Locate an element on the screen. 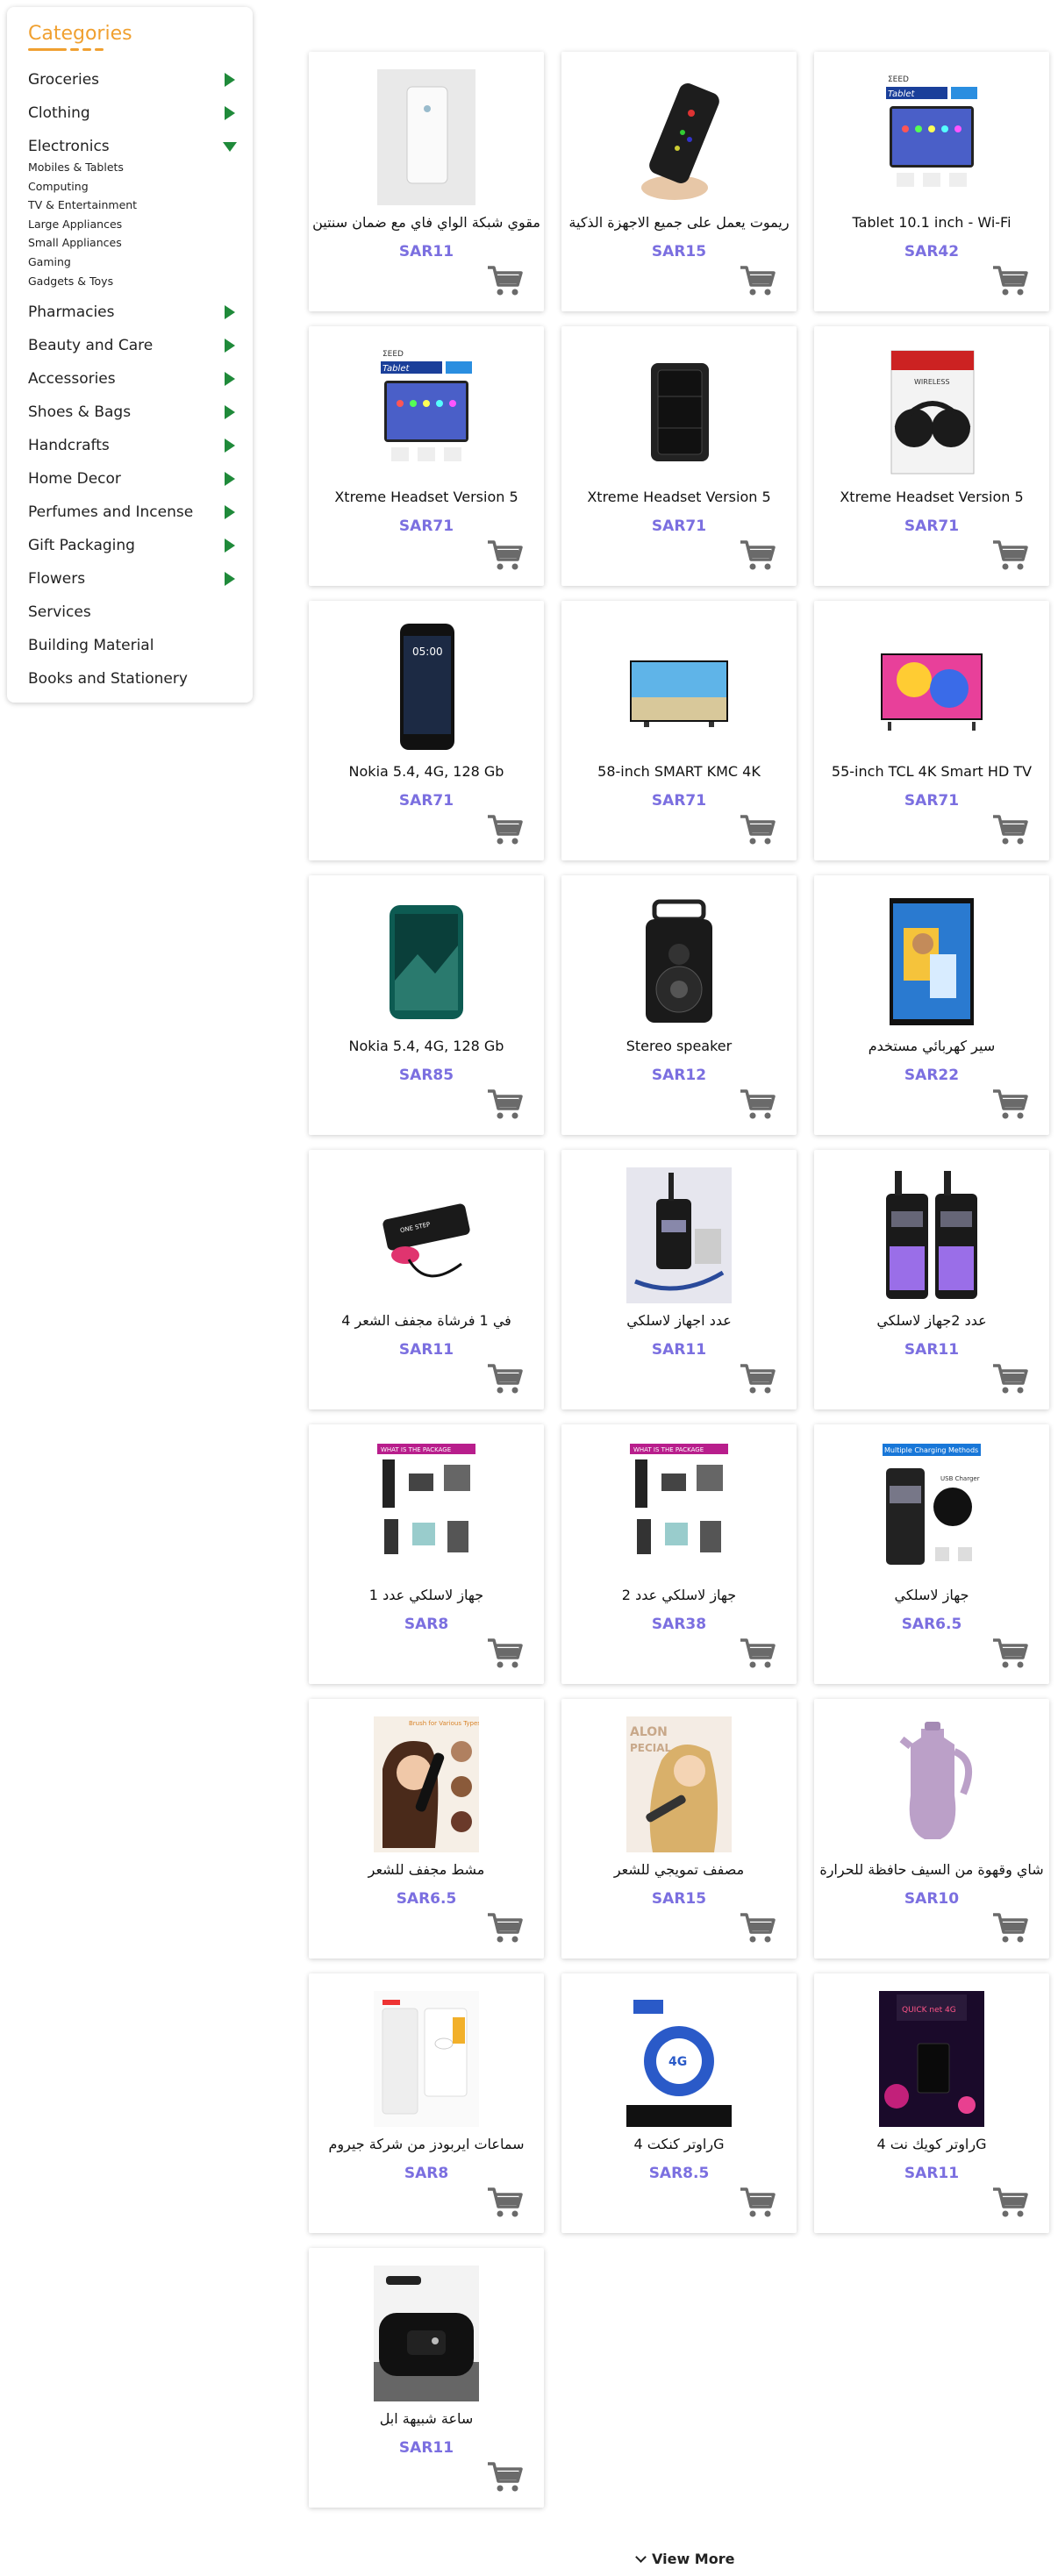 The image size is (1058, 2576). product-card: WHAT IS THE PACKAGE جهاز لاسلكي عدد 1 SAR8 is located at coordinates (426, 1554).